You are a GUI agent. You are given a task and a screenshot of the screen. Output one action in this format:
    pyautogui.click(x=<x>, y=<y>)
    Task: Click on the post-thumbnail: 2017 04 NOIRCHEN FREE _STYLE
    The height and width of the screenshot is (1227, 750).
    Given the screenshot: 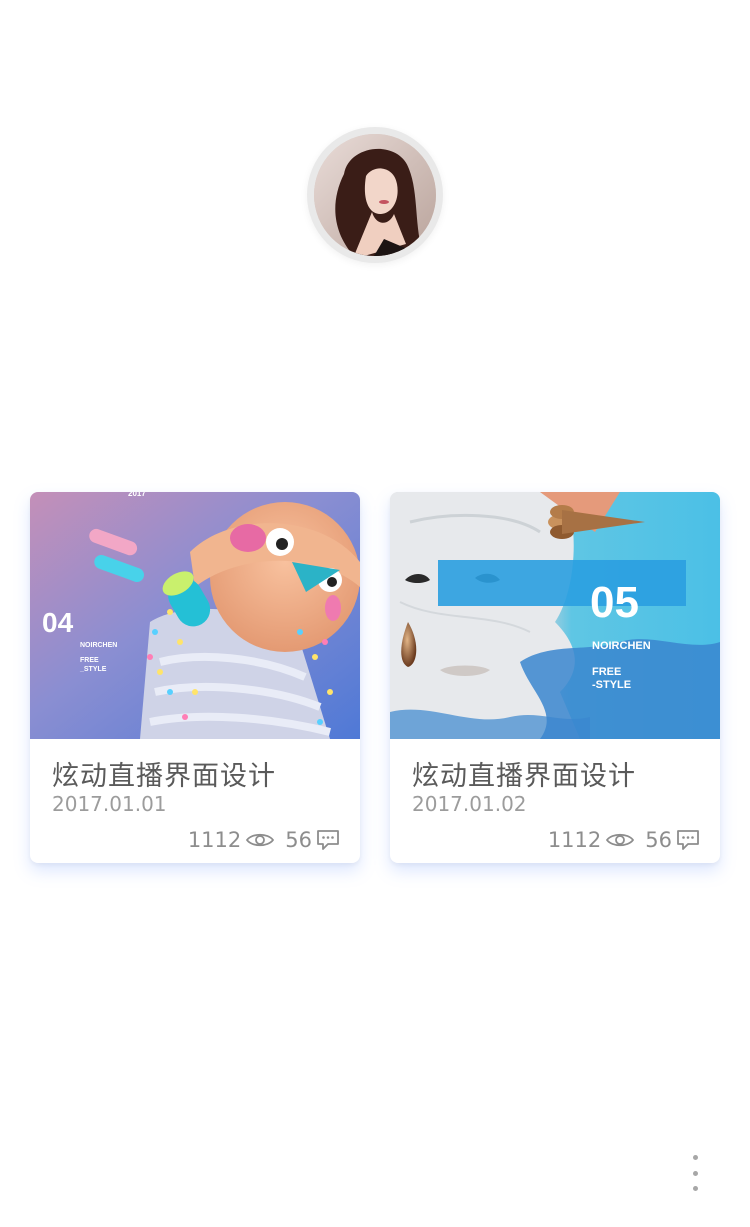 What is the action you would take?
    pyautogui.click(x=195, y=615)
    